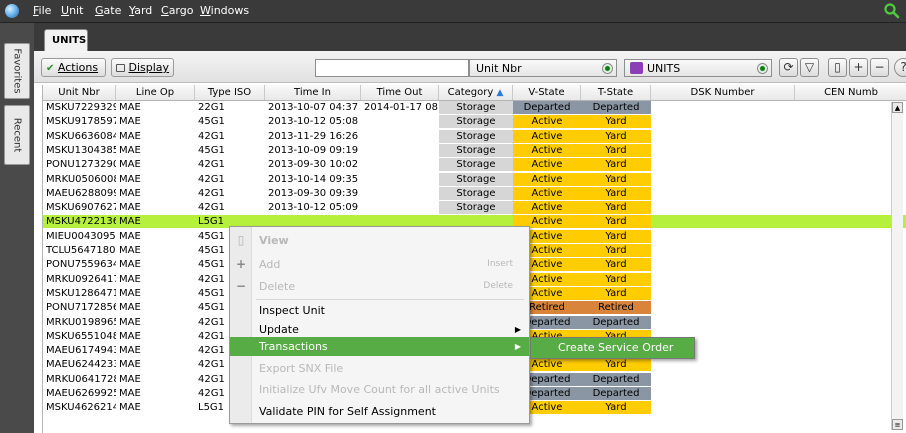 The width and height of the screenshot is (906, 433). I want to click on col-dsk-number: DSK Number, so click(723, 92).